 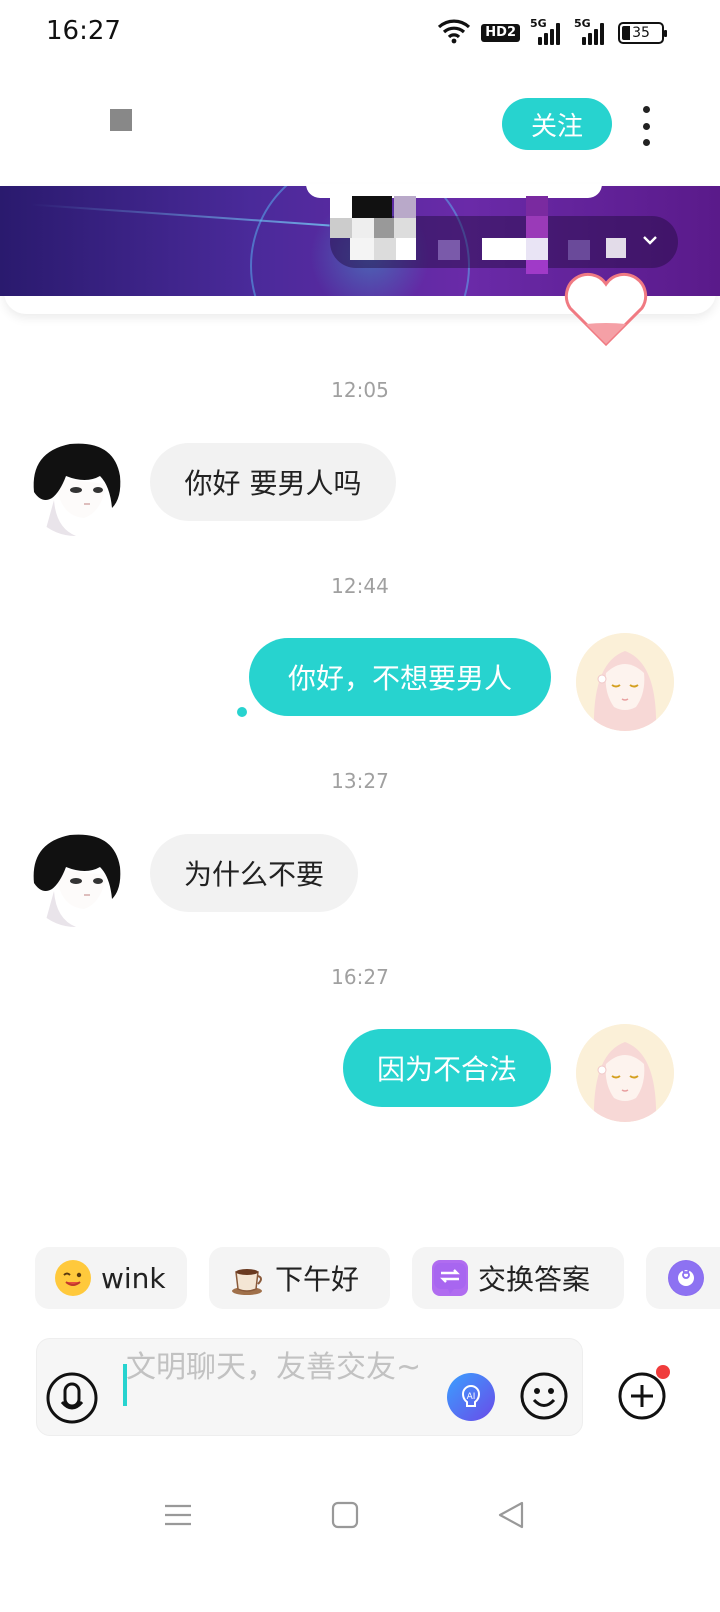 I want to click on censored-title-block, so click(x=121, y=120).